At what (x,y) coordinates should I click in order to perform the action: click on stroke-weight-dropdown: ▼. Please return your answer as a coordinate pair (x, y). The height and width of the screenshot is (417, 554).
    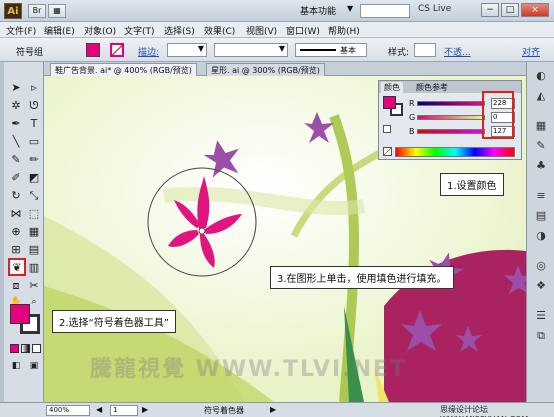
    Looking at the image, I should click on (187, 50).